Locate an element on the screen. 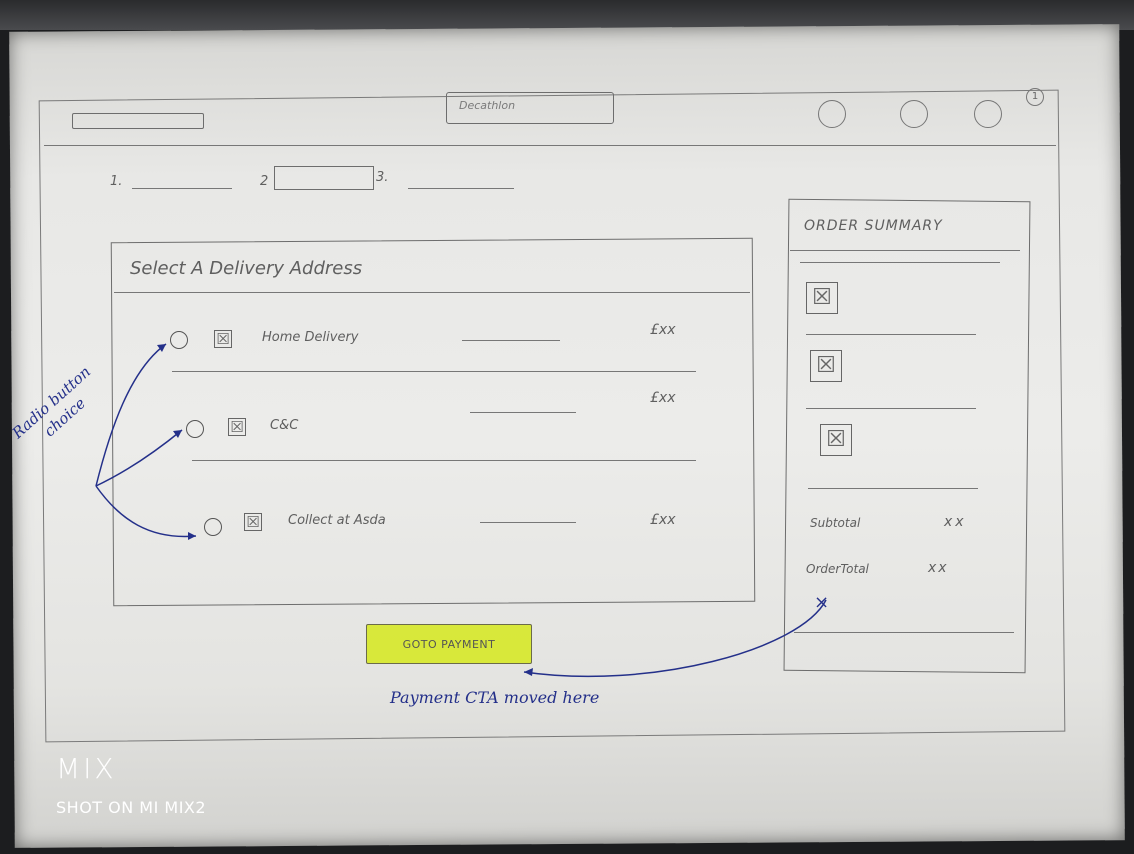 The width and height of the screenshot is (1134, 854). box-glyph-3: ☒ is located at coordinates (253, 521).